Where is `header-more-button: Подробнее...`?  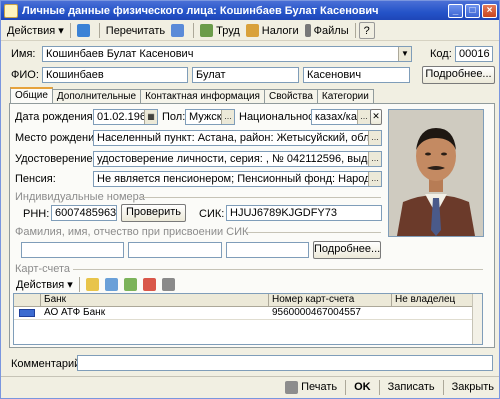
header-more-button: Подробнее... is located at coordinates (458, 75).